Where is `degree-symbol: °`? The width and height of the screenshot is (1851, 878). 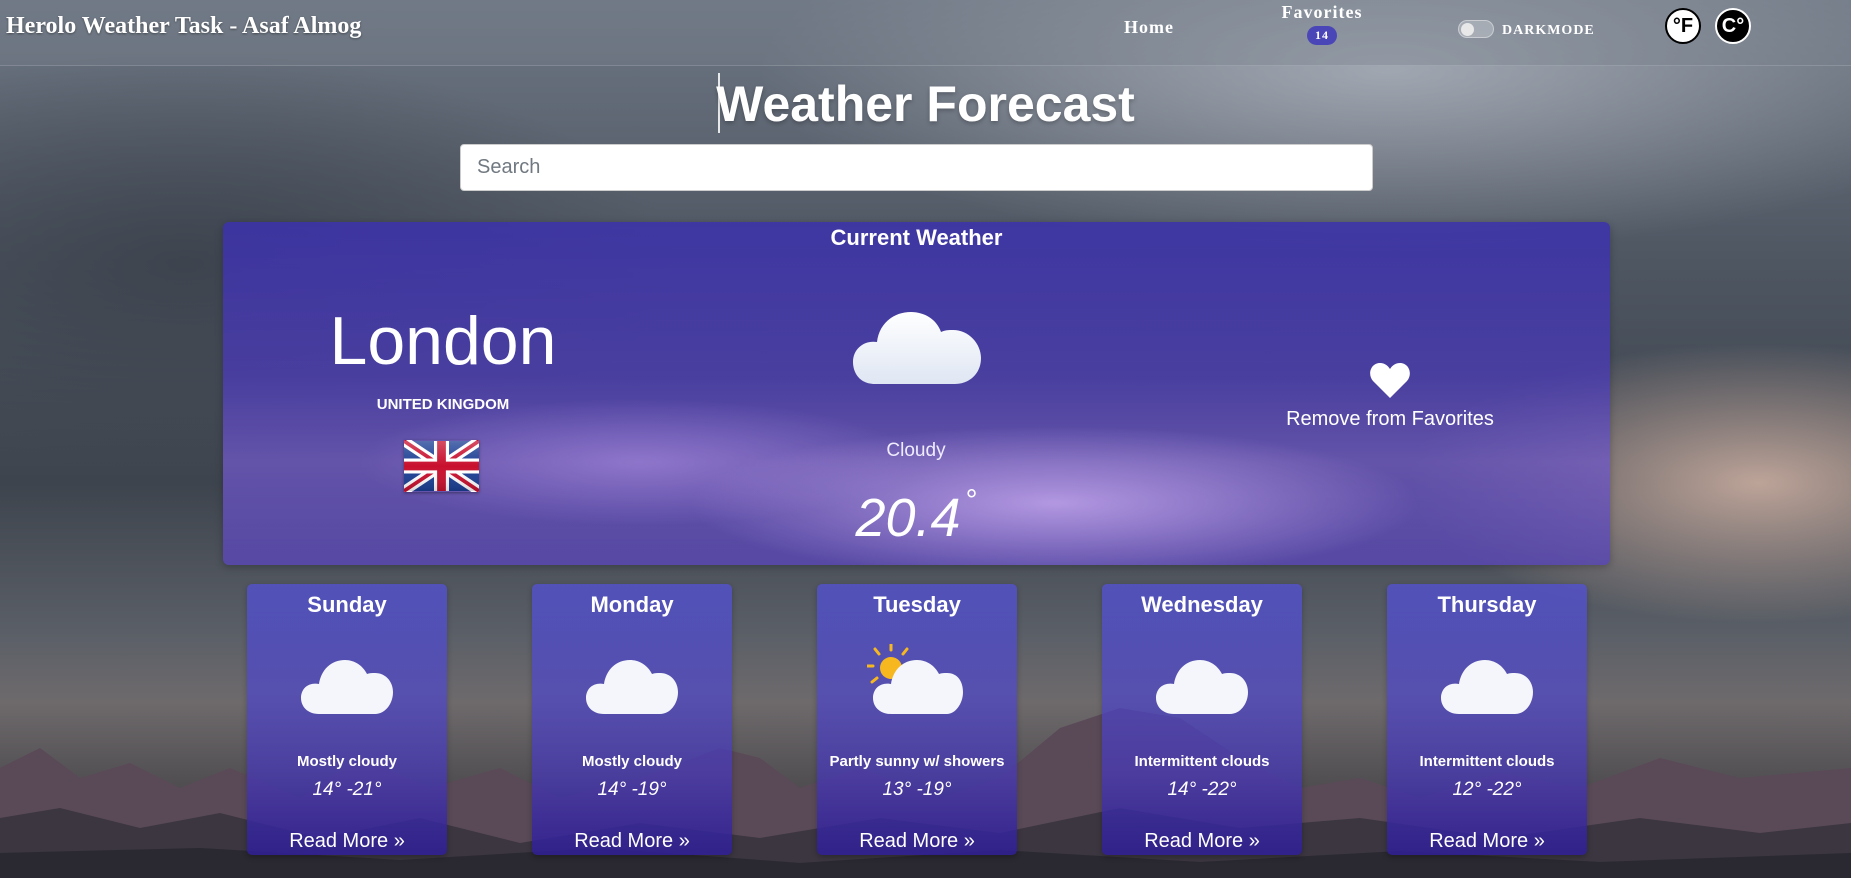 degree-symbol: ° is located at coordinates (970, 500).